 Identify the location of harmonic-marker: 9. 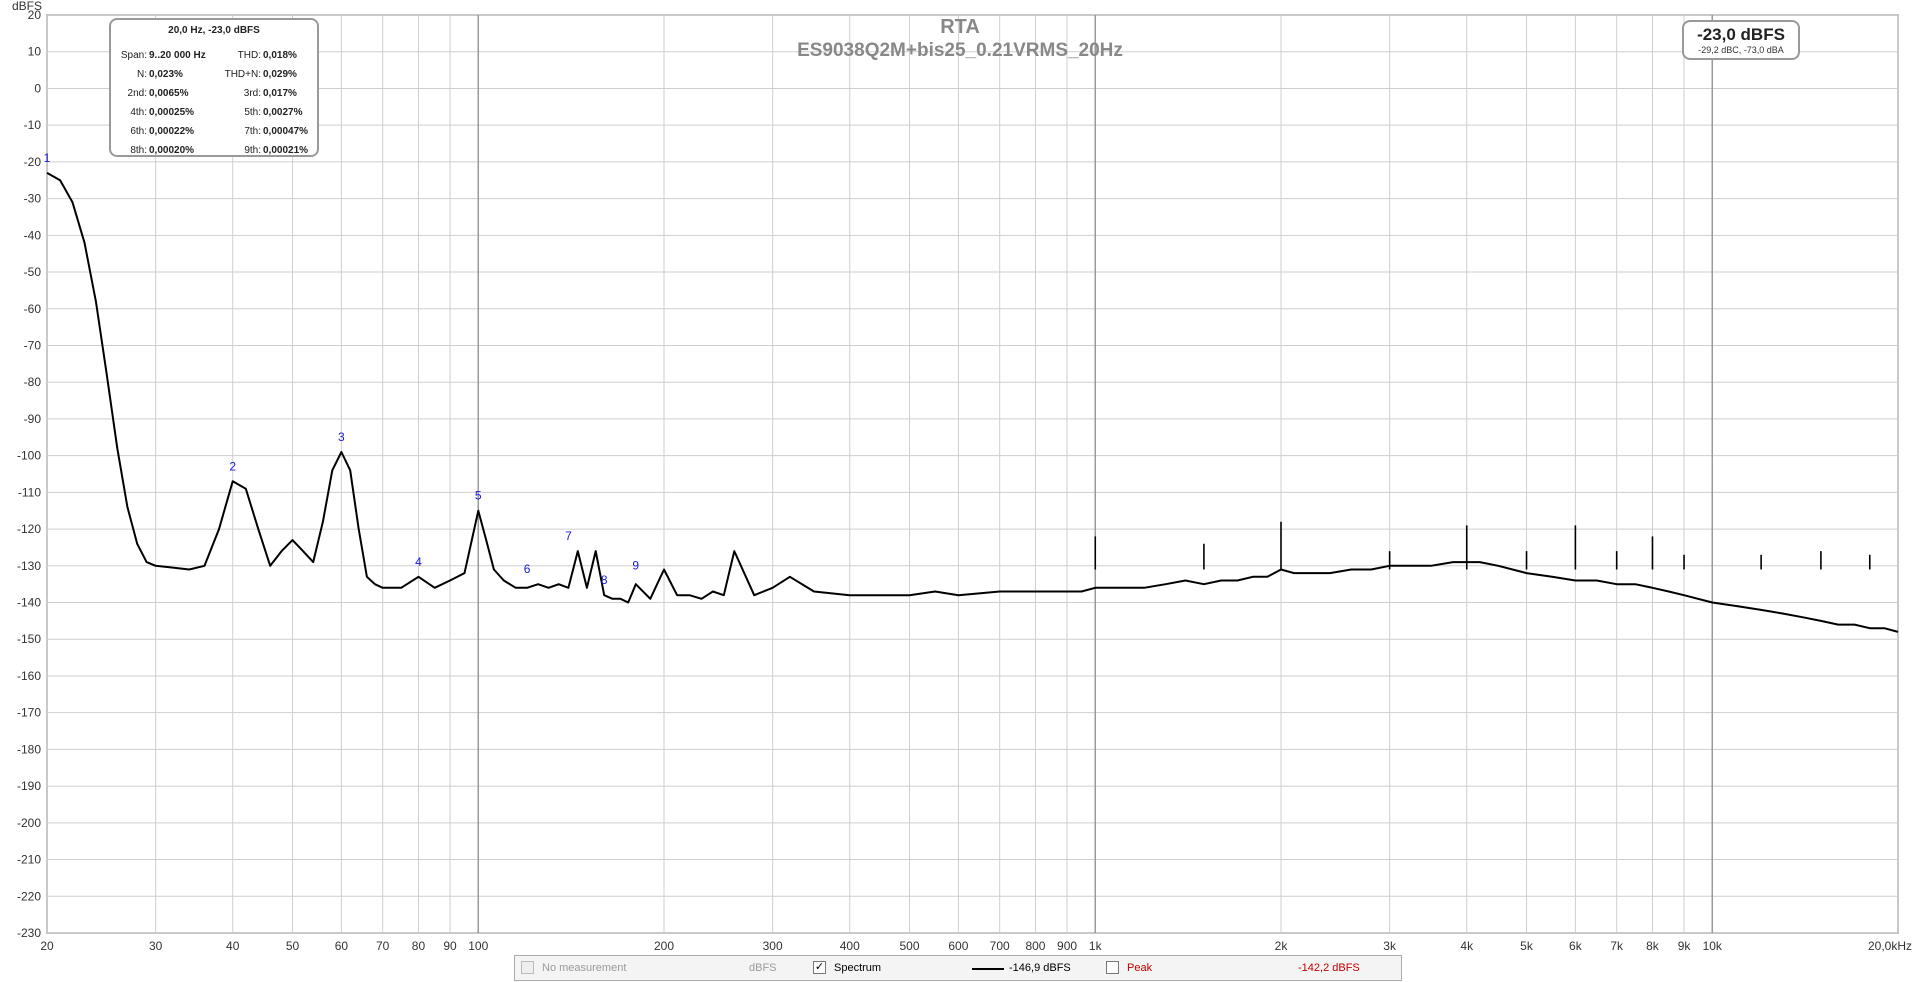
(635, 565).